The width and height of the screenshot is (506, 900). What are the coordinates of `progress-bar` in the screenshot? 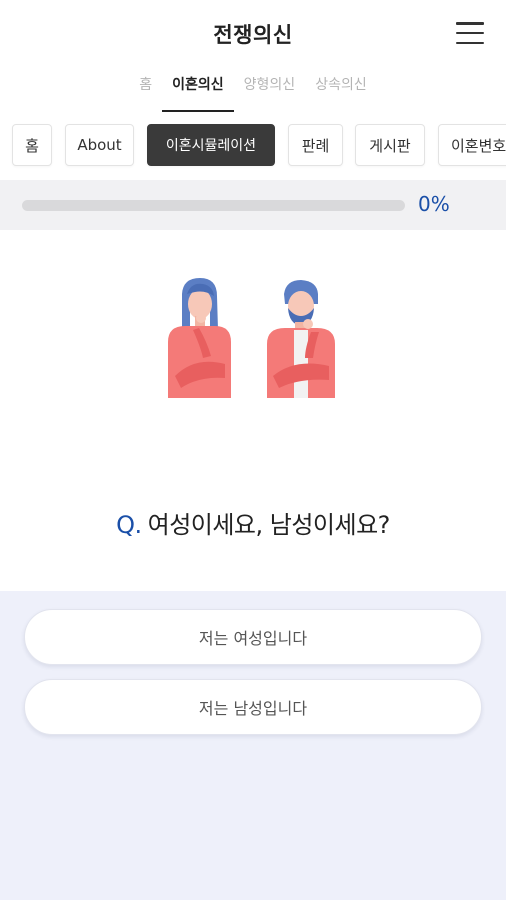 It's located at (213, 205).